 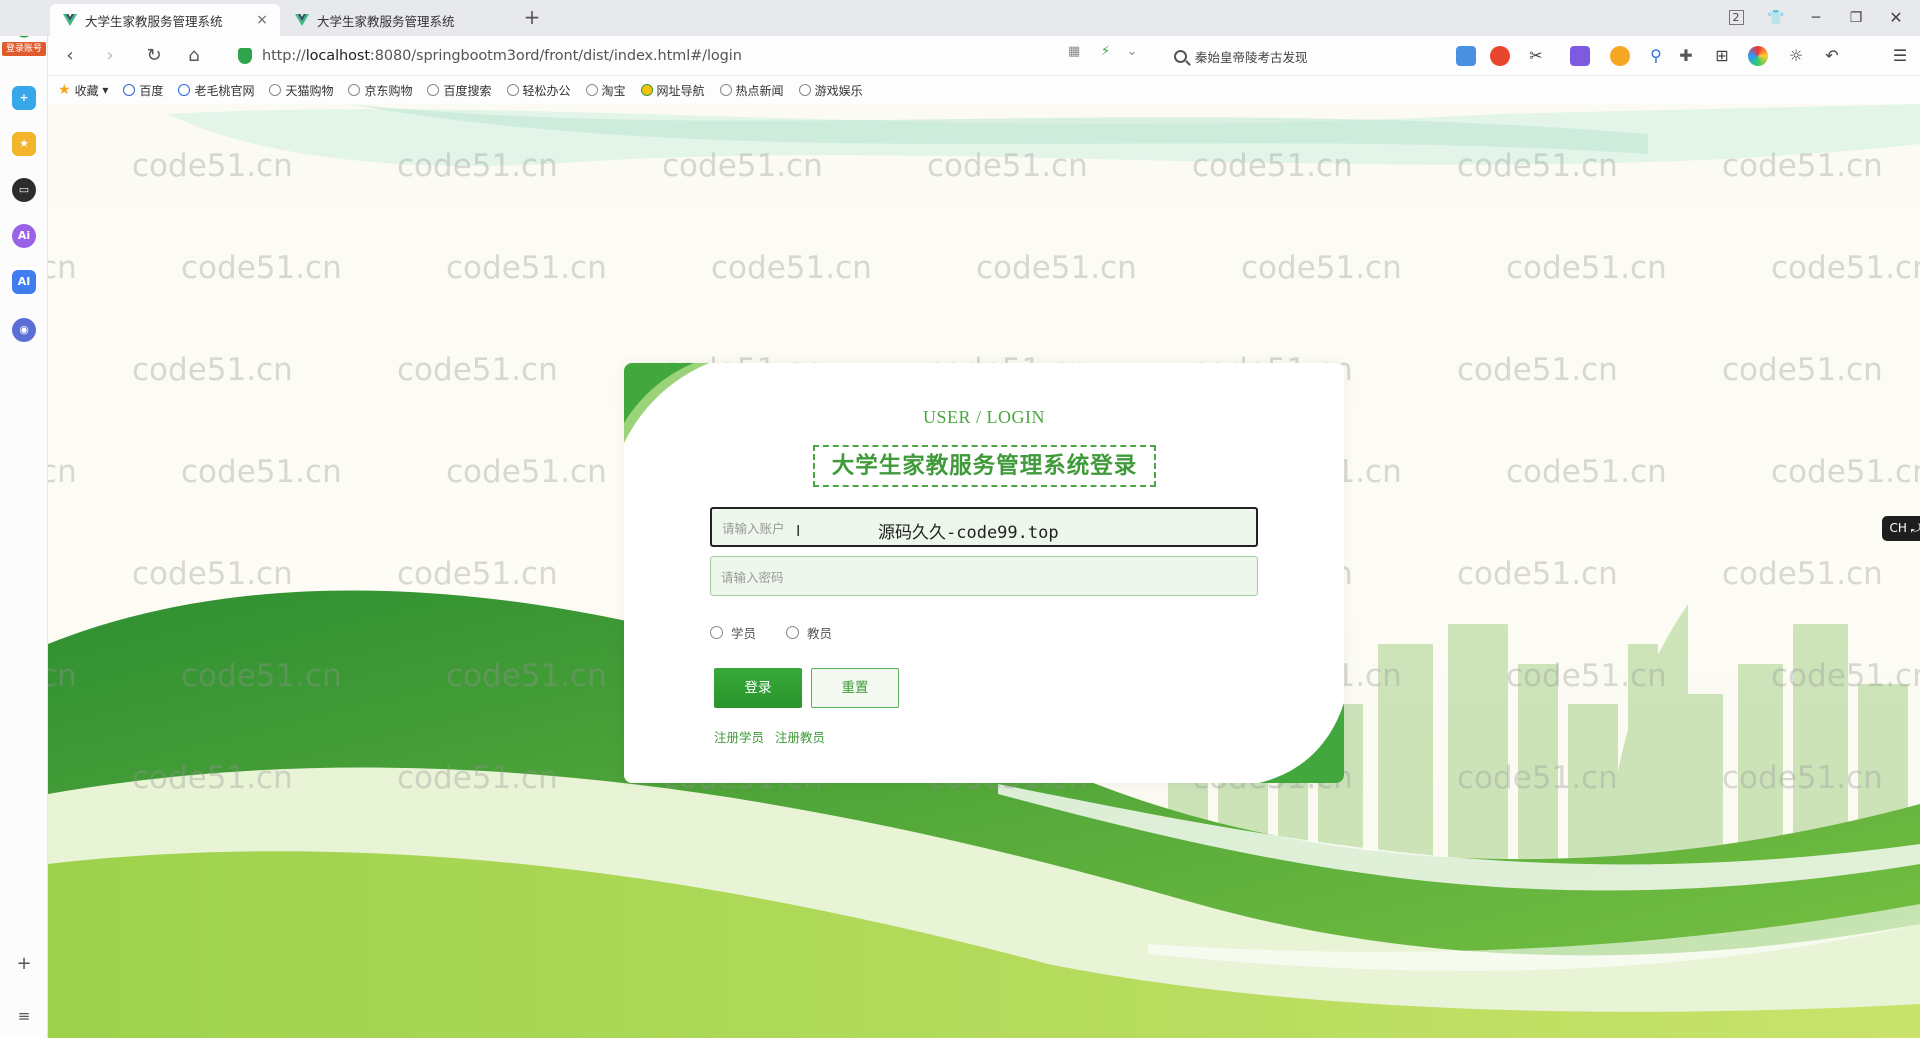 What do you see at coordinates (1620, 56) in the screenshot?
I see `shield-extension-icon` at bounding box center [1620, 56].